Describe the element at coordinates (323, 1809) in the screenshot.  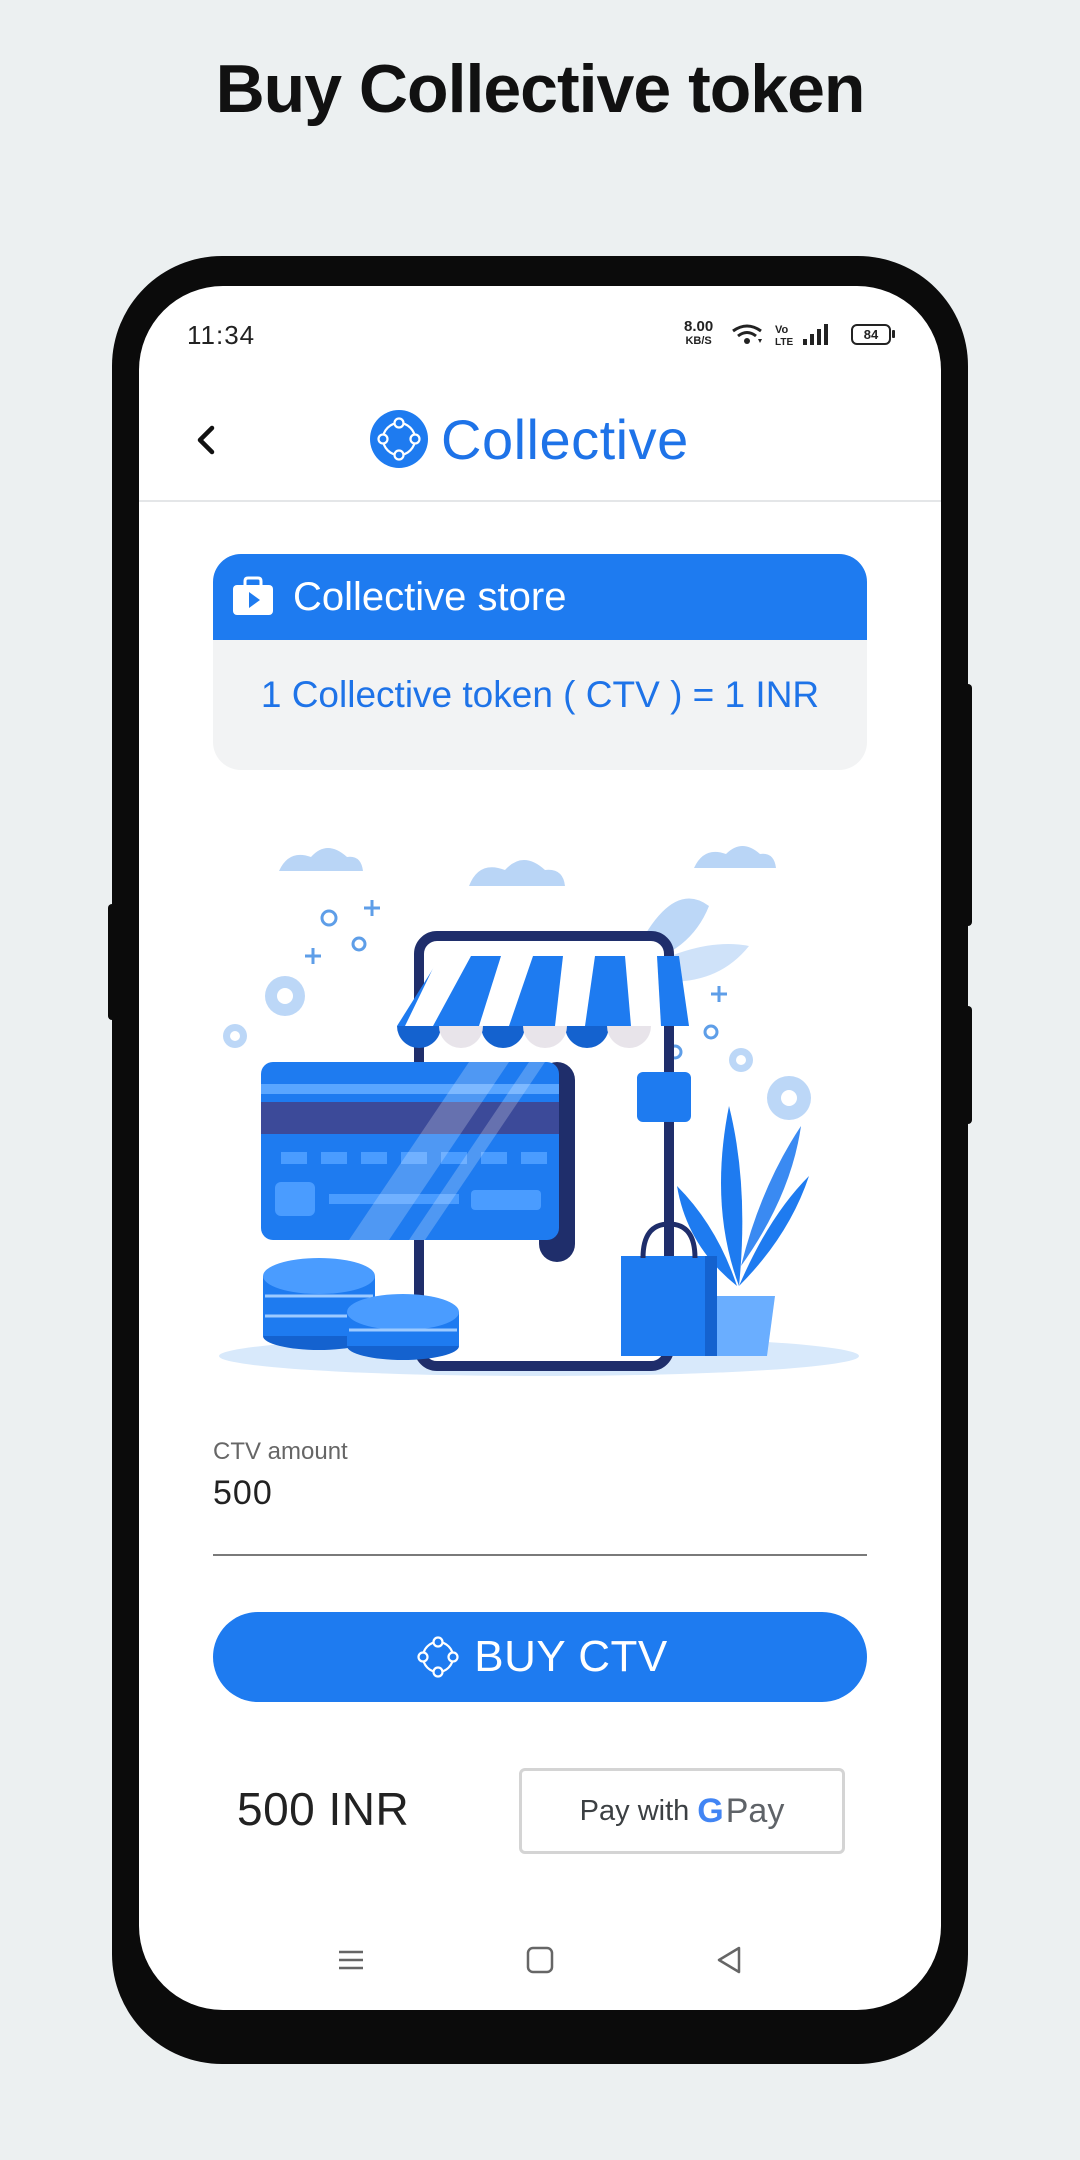
I see `price-text: 500 INR` at that location.